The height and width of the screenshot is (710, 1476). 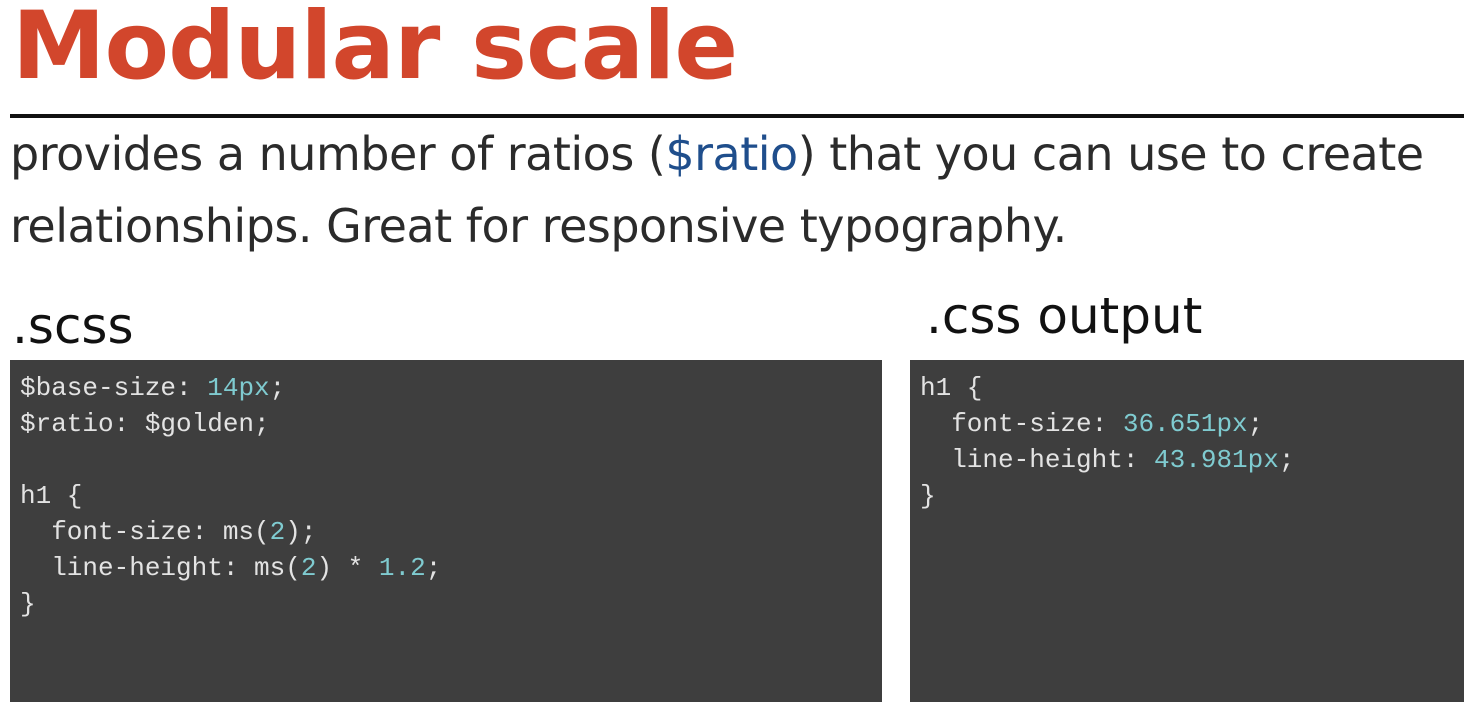 What do you see at coordinates (1021, 424) in the screenshot?
I see `code-text-token: font-size:` at bounding box center [1021, 424].